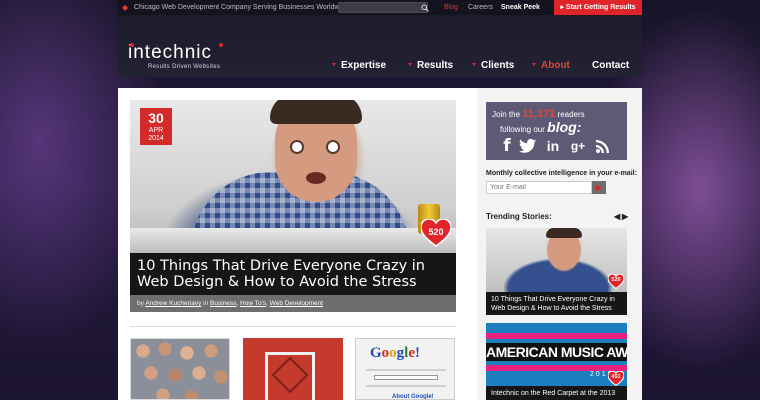 The image size is (760, 400). I want to click on post-date-badge: 30 APR 2014, so click(156, 126).